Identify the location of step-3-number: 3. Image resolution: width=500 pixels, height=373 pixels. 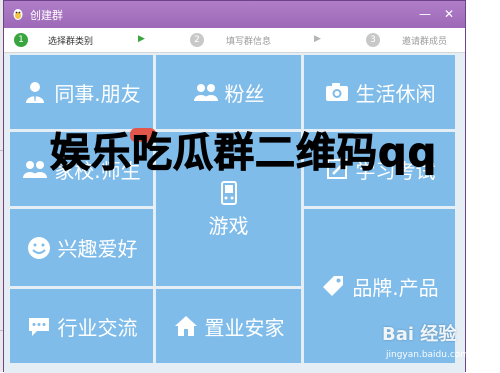
(373, 40).